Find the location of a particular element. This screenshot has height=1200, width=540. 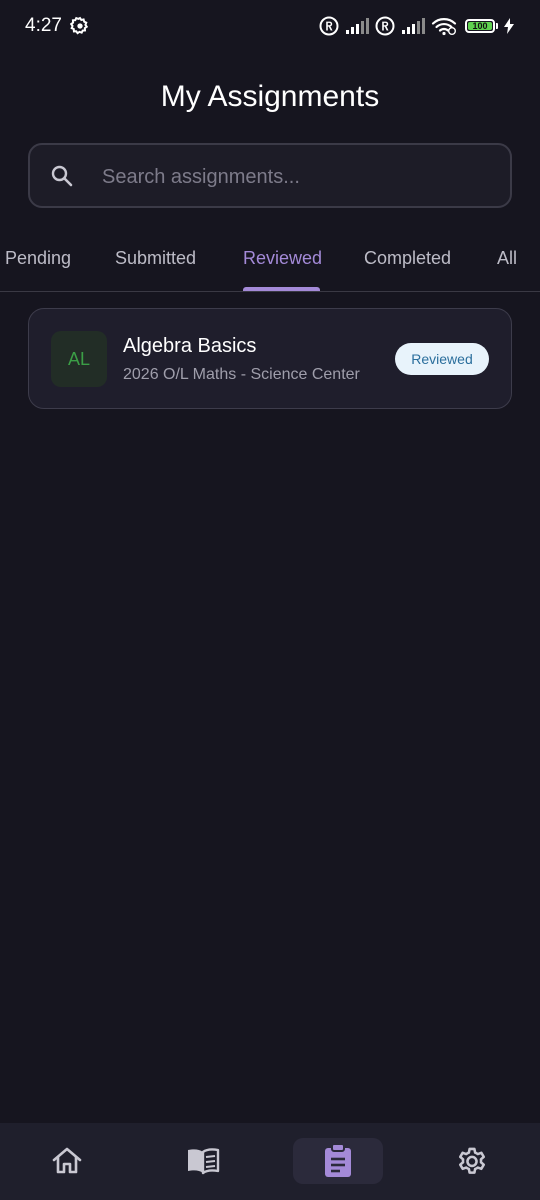

charging-icon is located at coordinates (509, 26).